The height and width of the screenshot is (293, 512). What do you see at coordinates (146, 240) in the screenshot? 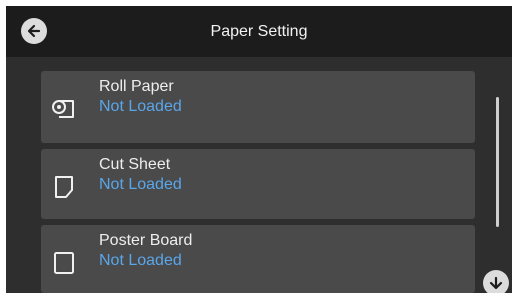
I see `item-name: Poster Board` at bounding box center [146, 240].